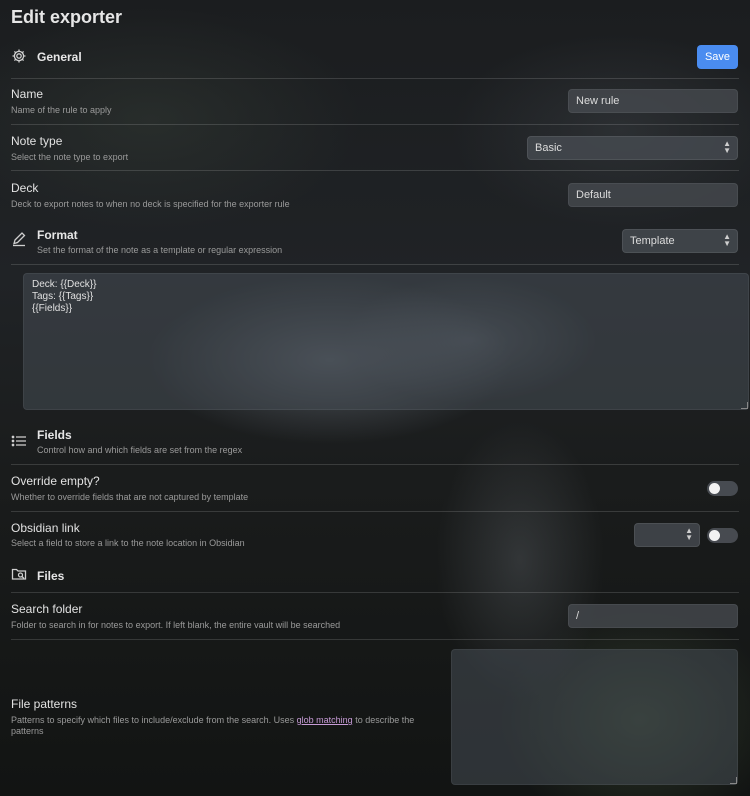  What do you see at coordinates (45, 528) in the screenshot?
I see `obsidian-link-label: Obsidian link` at bounding box center [45, 528].